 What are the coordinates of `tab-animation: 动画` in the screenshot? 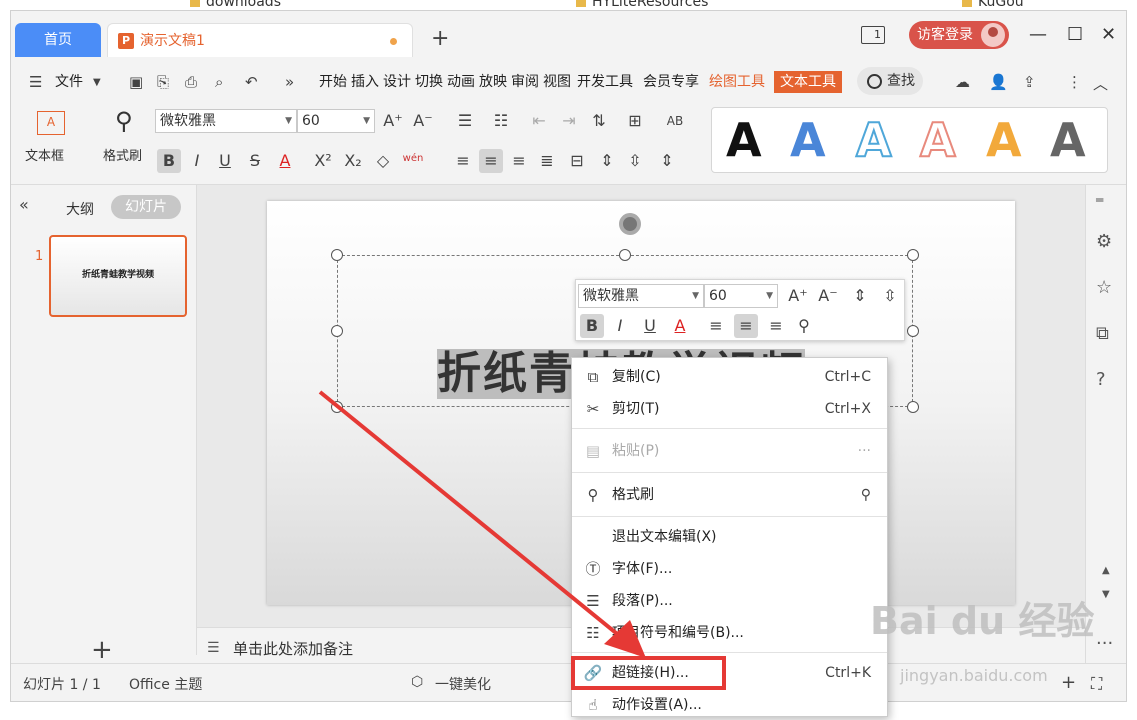 It's located at (461, 82).